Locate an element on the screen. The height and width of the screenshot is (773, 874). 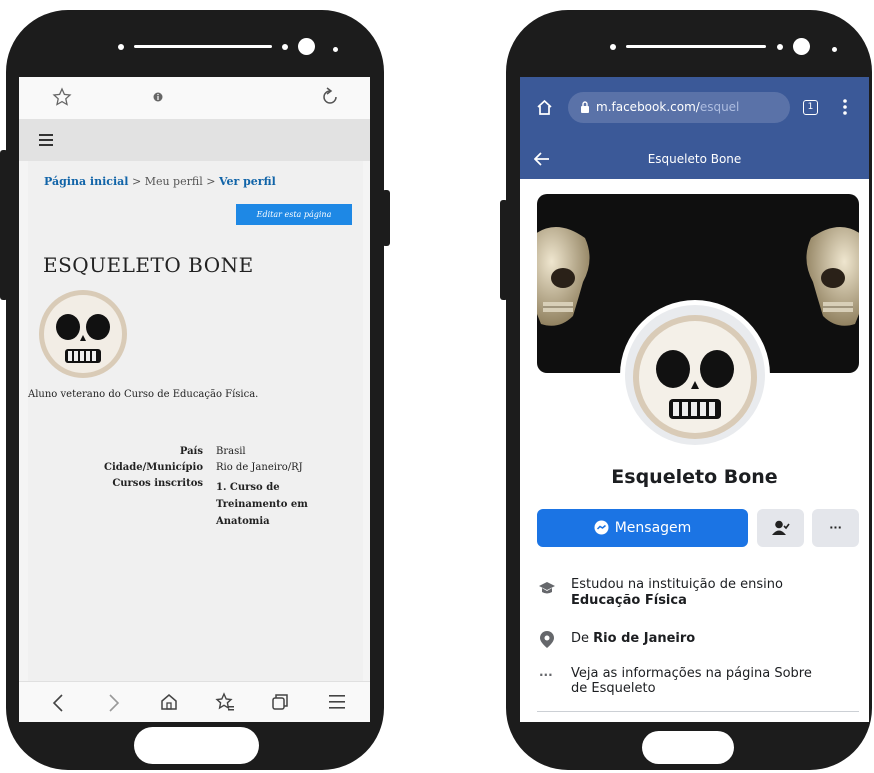
tab-count-button: 1 is located at coordinates (810, 107).